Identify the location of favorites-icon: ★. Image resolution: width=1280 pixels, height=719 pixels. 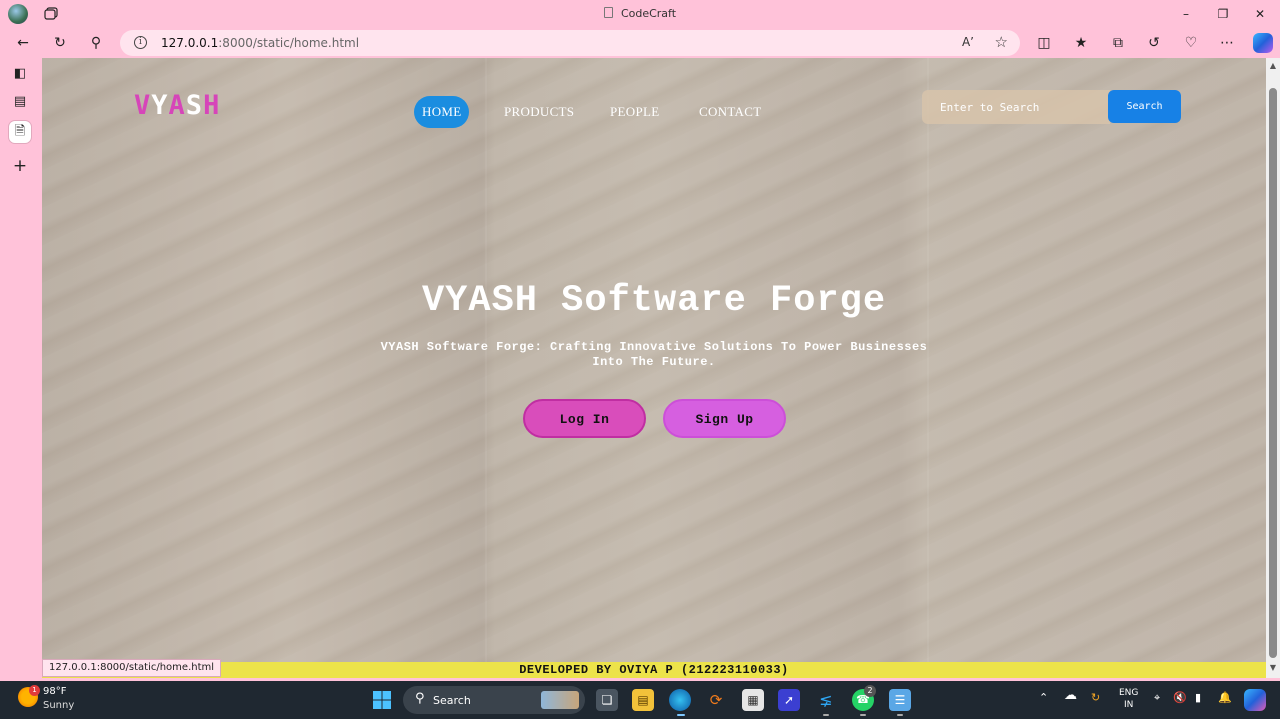
(1081, 43).